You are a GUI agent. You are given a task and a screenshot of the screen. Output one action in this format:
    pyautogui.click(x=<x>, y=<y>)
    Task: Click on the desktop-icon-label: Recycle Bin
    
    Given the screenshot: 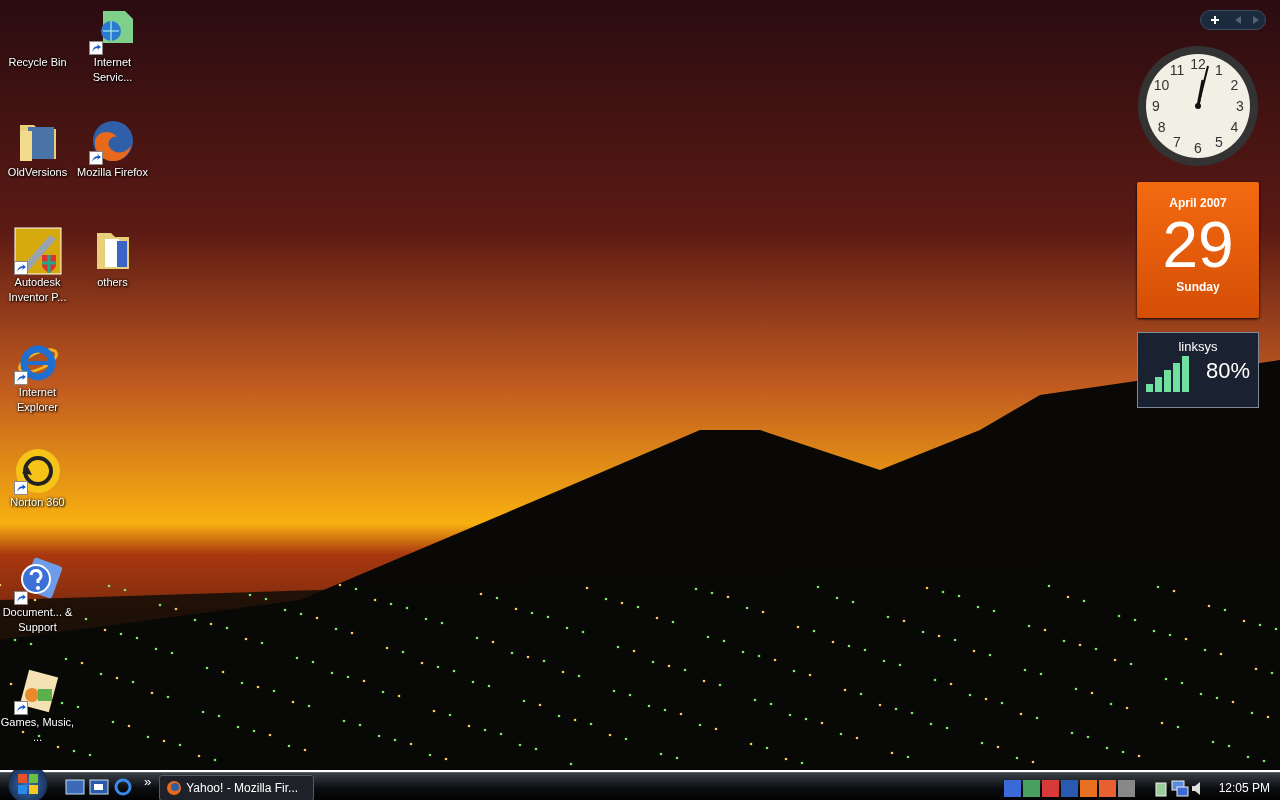 What is the action you would take?
    pyautogui.click(x=37, y=62)
    